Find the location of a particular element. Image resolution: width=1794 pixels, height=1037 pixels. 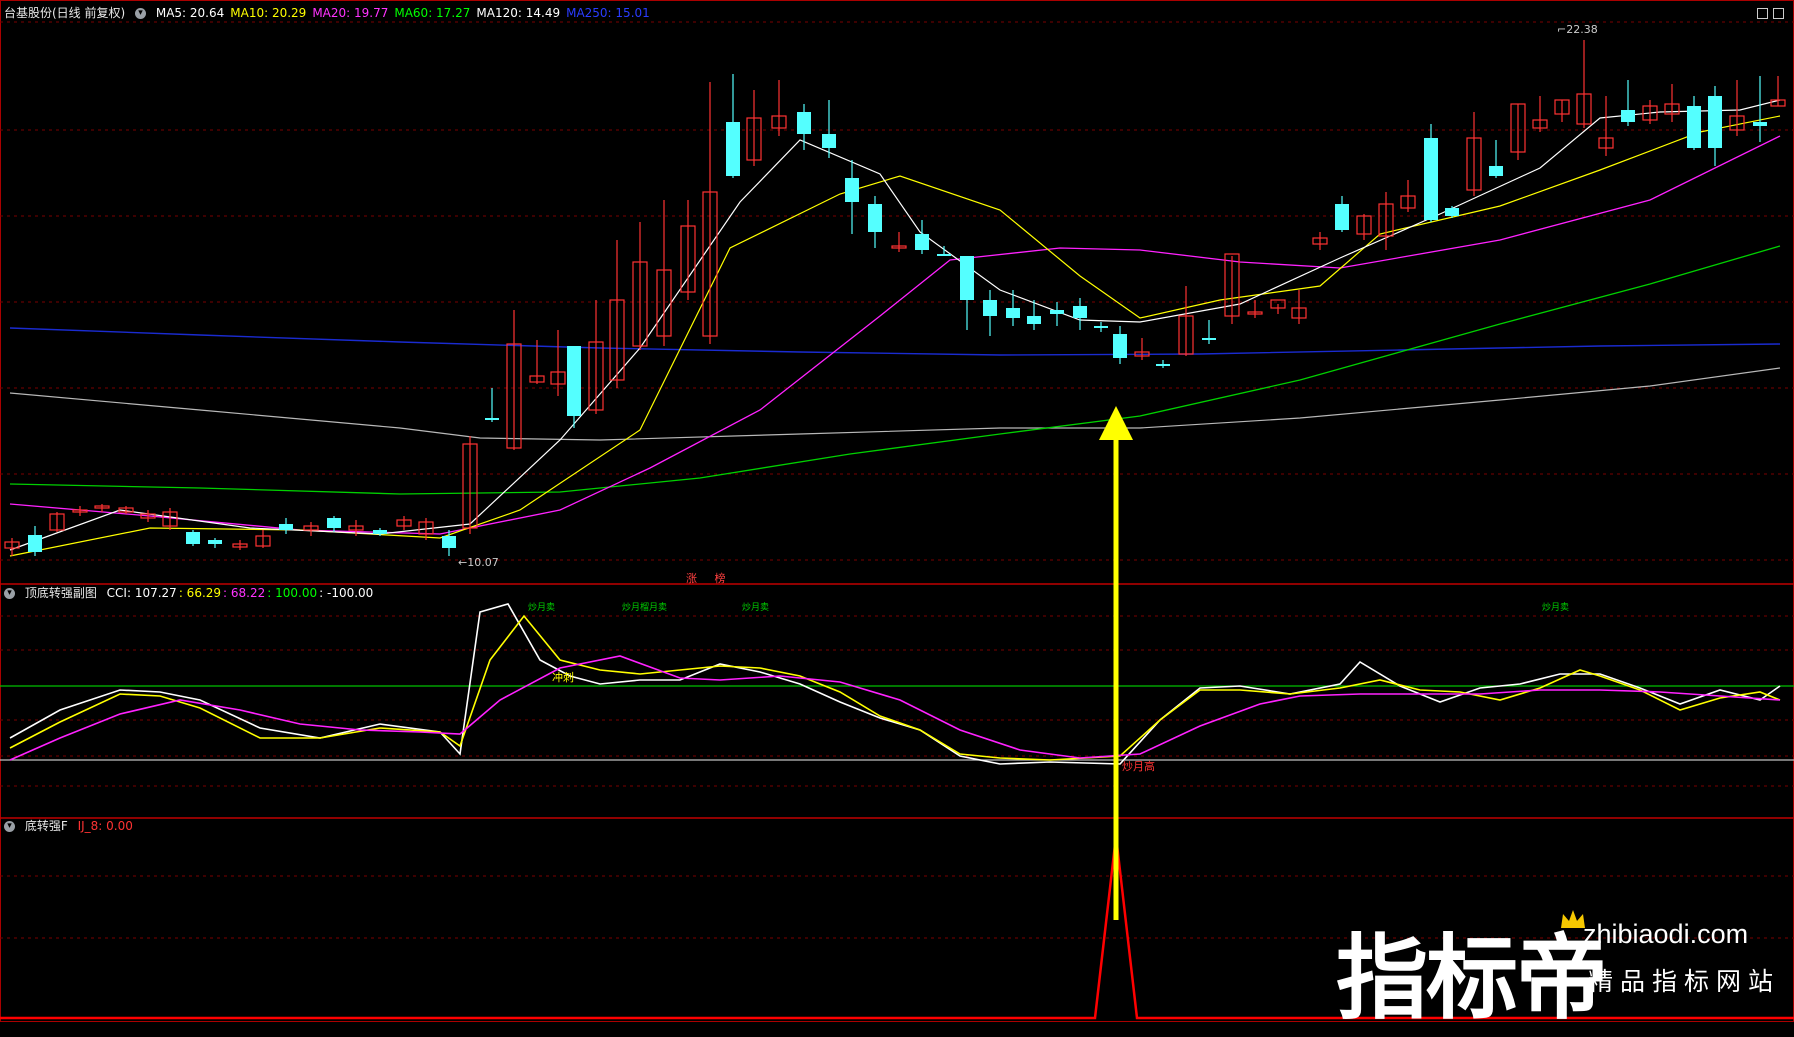

cci-panel-title: 顶底转强副图 is located at coordinates (60, 593).